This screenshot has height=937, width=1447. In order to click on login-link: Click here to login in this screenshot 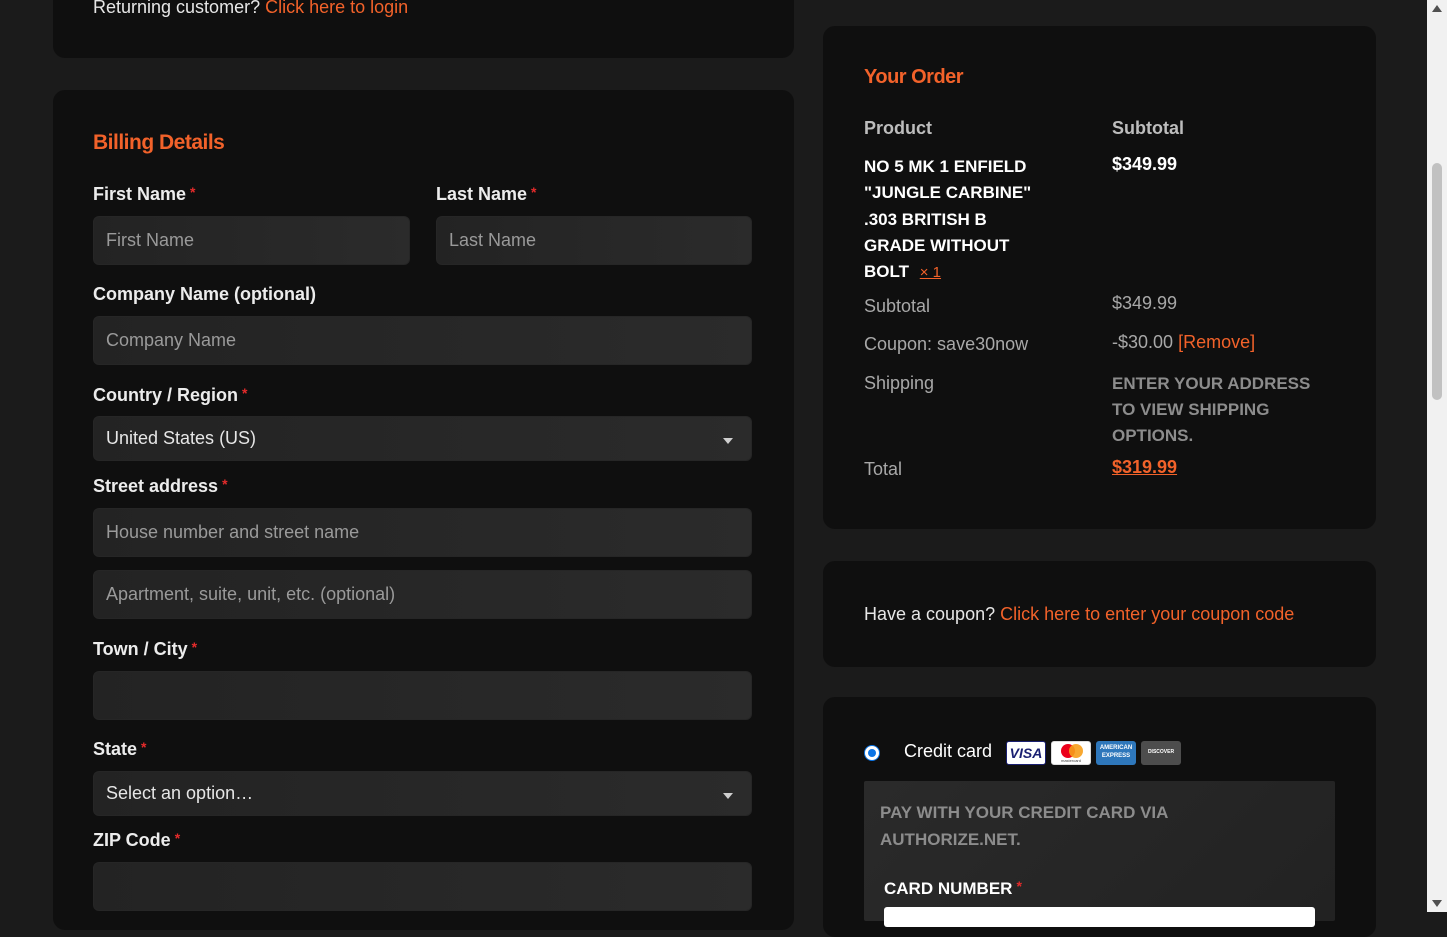, I will do `click(336, 8)`.